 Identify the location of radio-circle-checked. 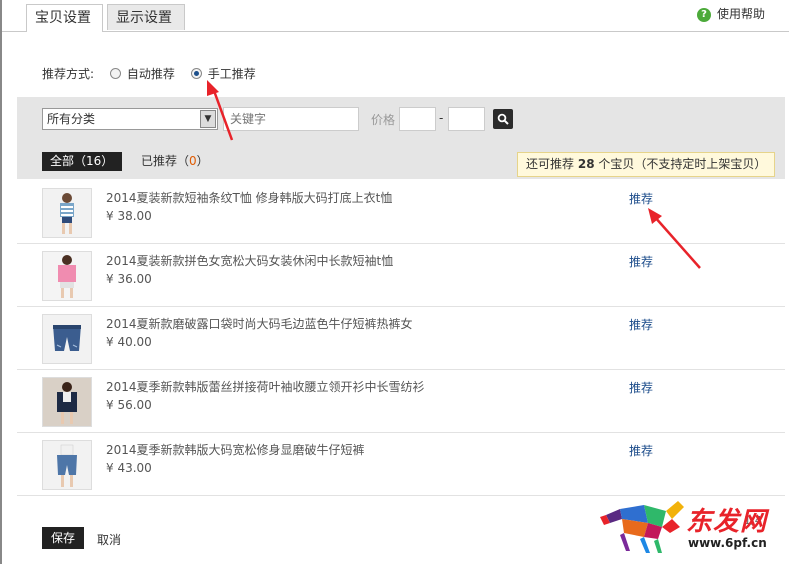
(196, 73).